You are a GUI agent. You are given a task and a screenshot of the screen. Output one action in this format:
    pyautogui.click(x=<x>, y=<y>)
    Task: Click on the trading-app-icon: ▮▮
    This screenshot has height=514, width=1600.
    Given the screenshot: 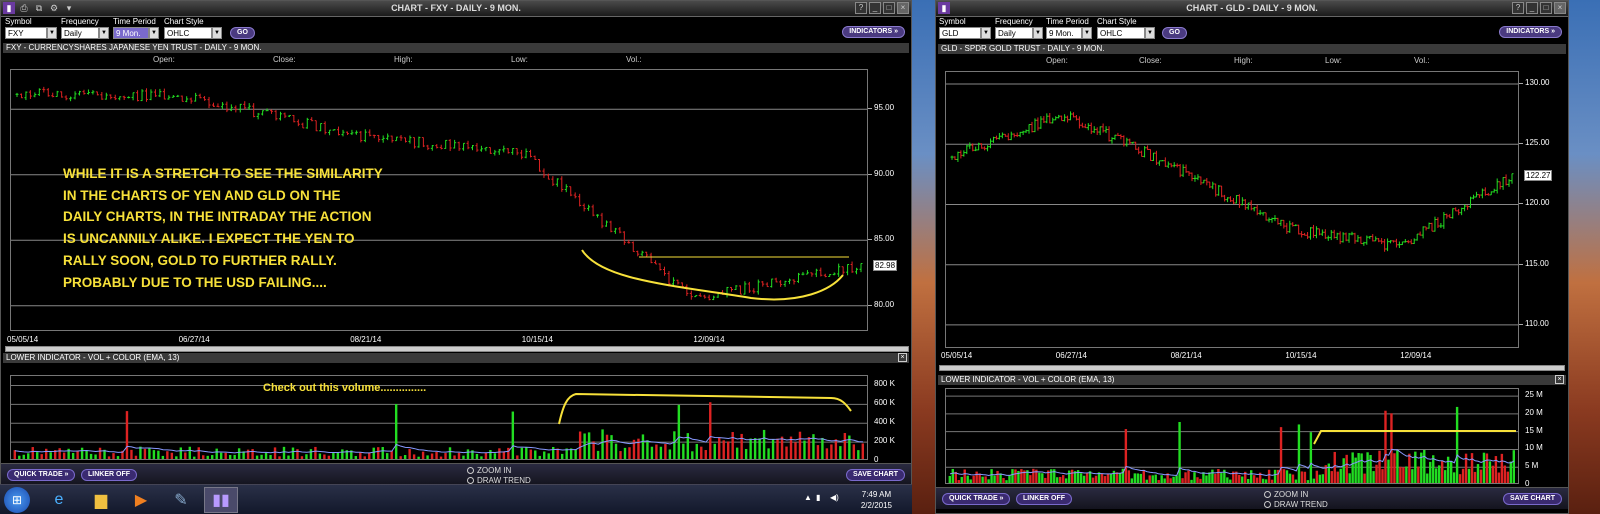 What is the action you would take?
    pyautogui.click(x=221, y=500)
    